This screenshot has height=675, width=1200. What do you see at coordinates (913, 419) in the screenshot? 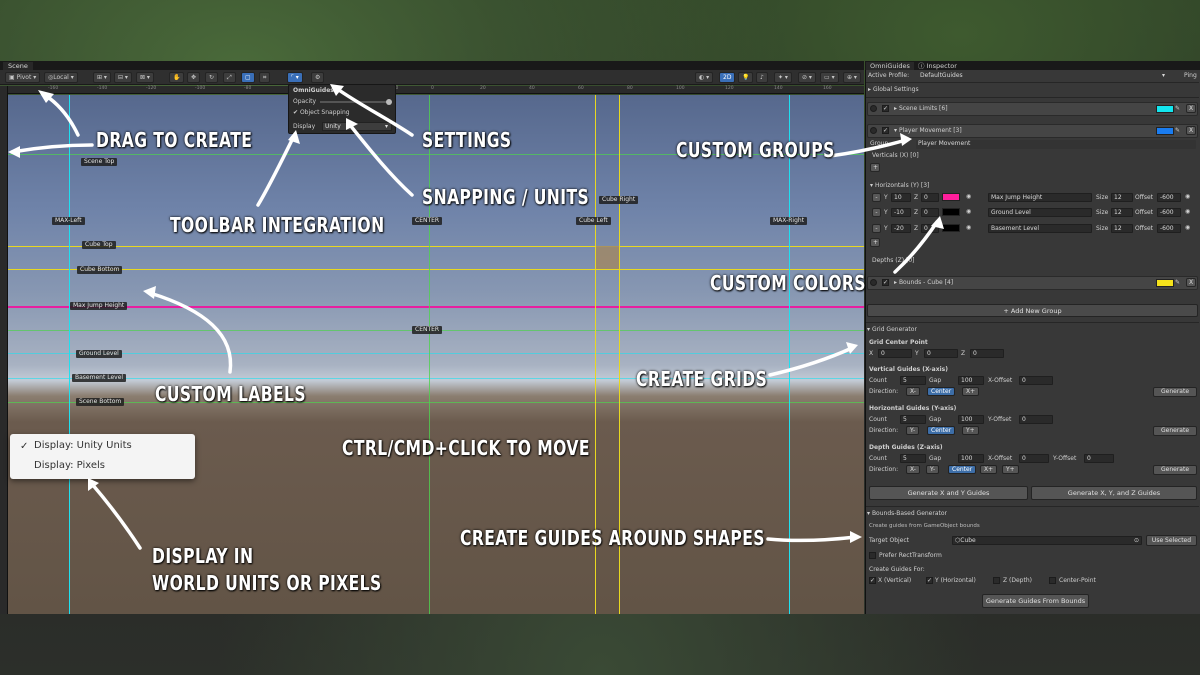
I see `horizontal-count-field: 5` at bounding box center [913, 419].